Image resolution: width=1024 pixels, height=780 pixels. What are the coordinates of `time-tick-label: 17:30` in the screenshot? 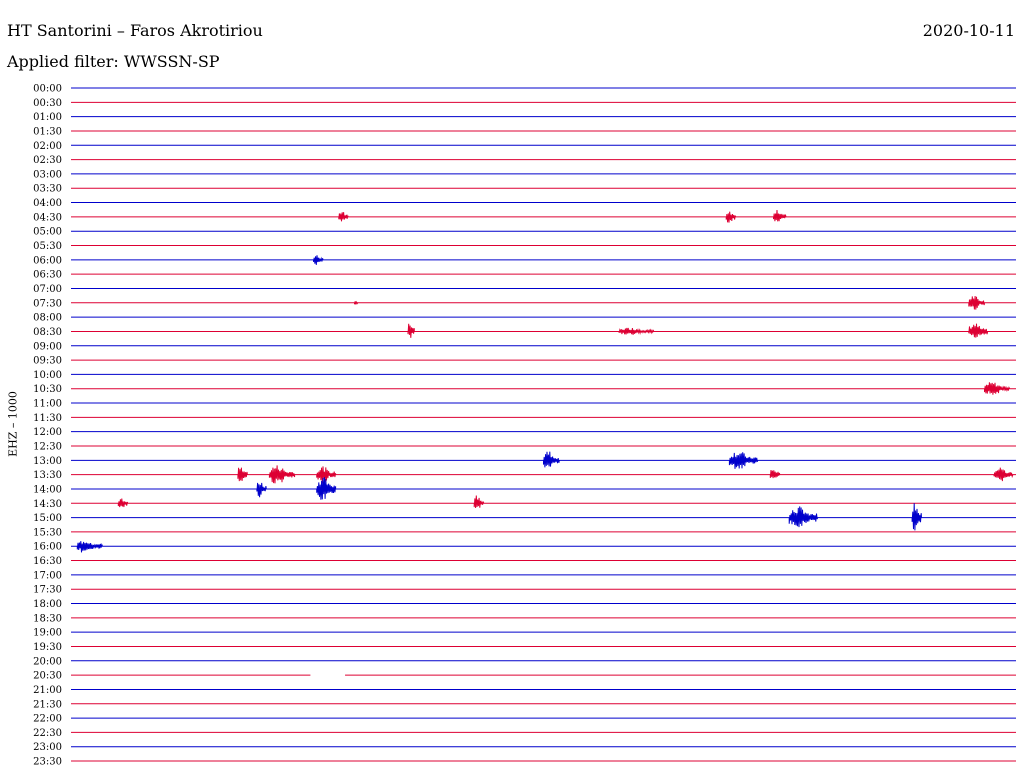 It's located at (47, 590).